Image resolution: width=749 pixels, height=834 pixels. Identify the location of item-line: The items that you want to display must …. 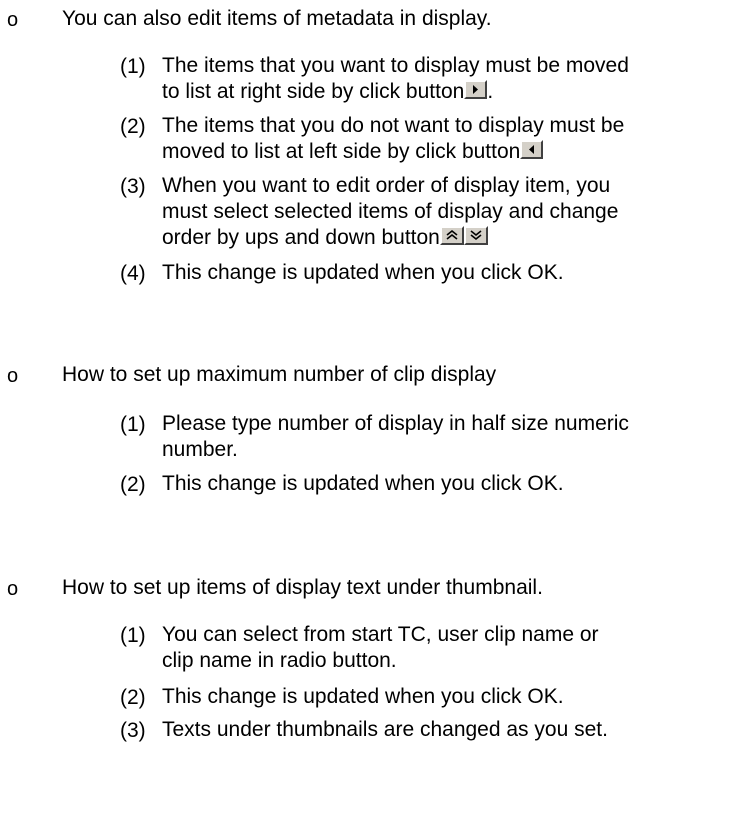
(395, 65).